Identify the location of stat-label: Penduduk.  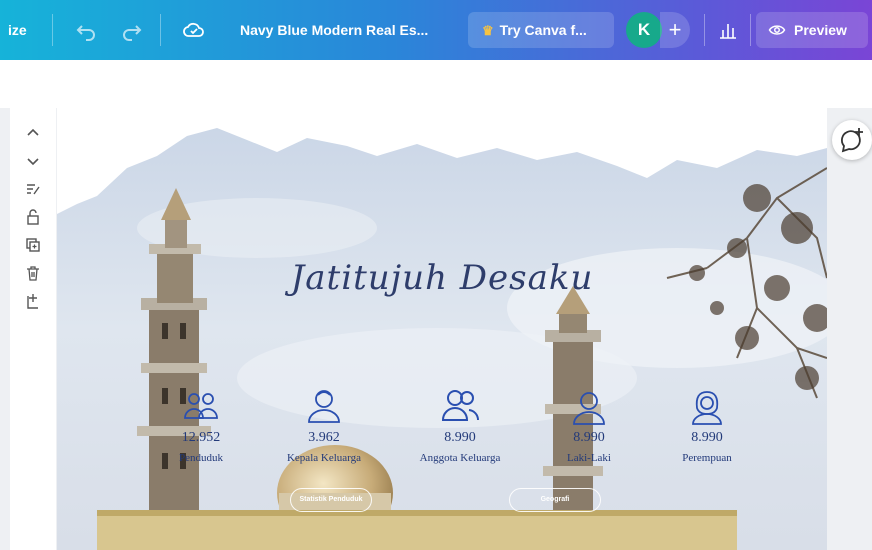
(201, 458).